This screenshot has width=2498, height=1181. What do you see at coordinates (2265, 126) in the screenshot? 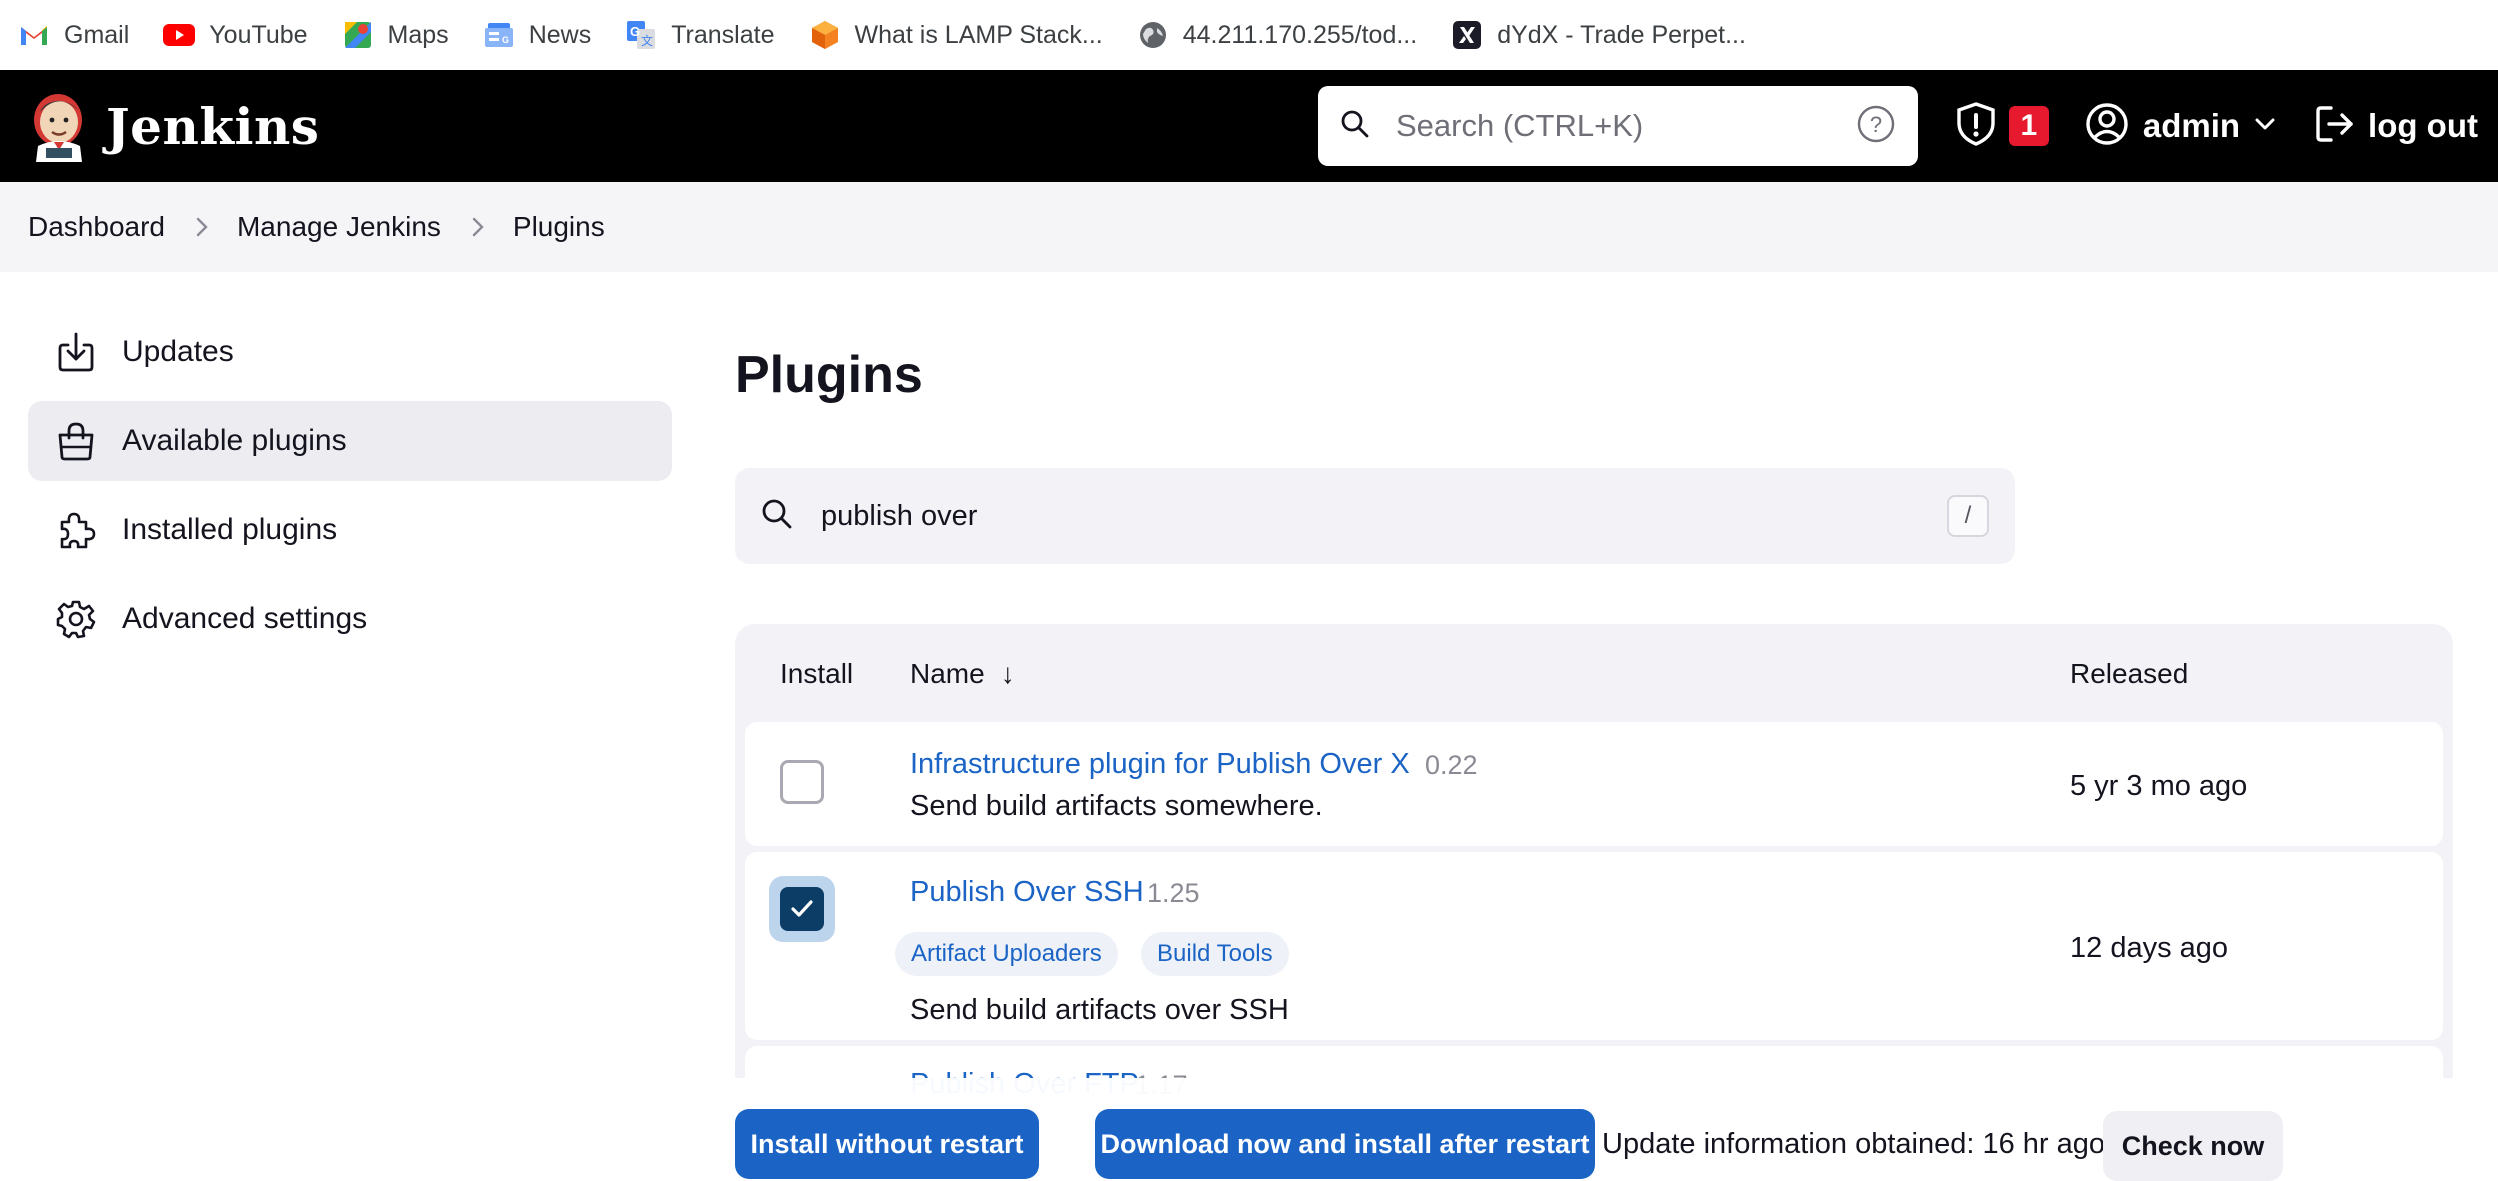
I see `chevron-down-icon` at bounding box center [2265, 126].